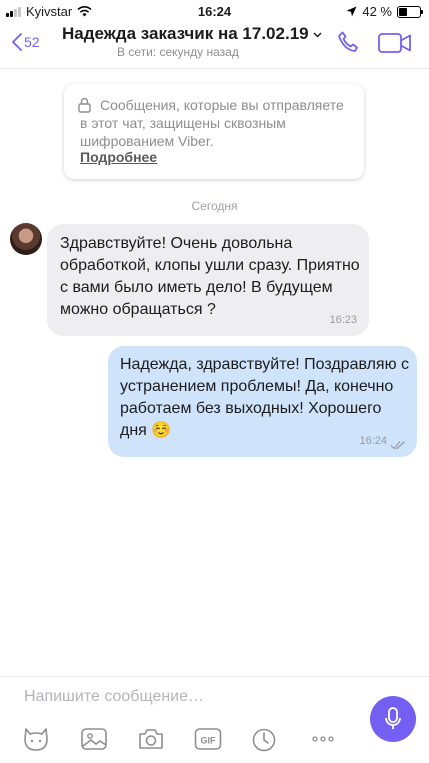  I want to click on status-right: 42 %, so click(384, 11).